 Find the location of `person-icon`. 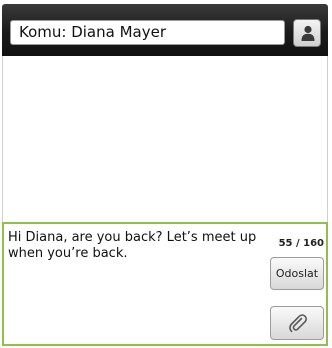

person-icon is located at coordinates (308, 33).